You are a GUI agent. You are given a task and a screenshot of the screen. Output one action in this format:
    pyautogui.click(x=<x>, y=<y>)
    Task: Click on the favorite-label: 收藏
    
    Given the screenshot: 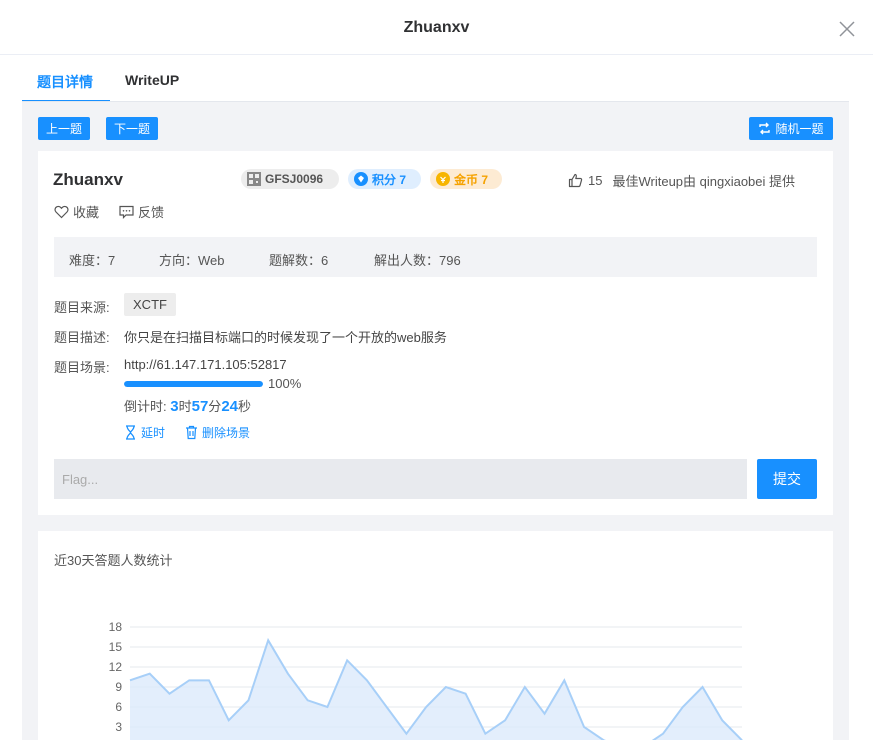 What is the action you would take?
    pyautogui.click(x=86, y=212)
    